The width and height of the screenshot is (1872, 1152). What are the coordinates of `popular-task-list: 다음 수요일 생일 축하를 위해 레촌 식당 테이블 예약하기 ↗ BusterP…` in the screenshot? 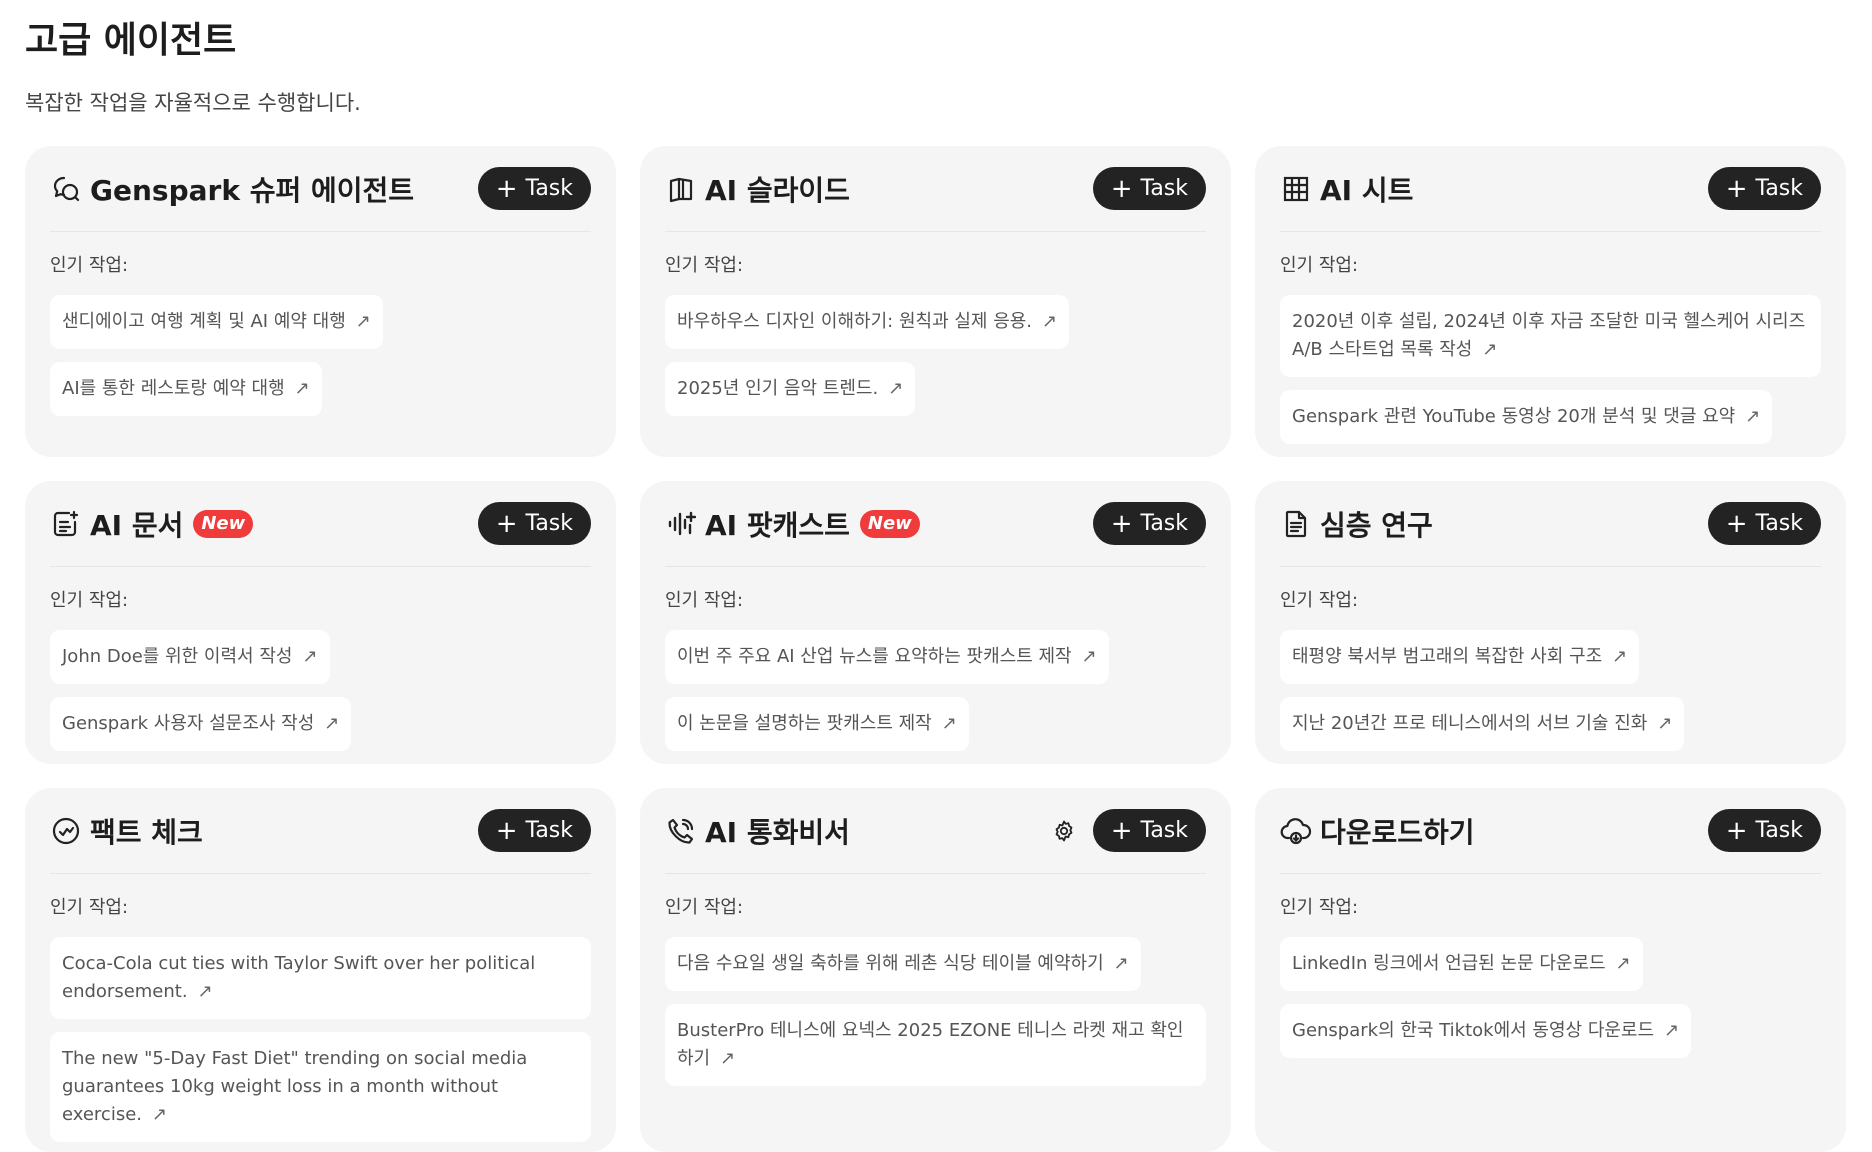 It's located at (935, 1011).